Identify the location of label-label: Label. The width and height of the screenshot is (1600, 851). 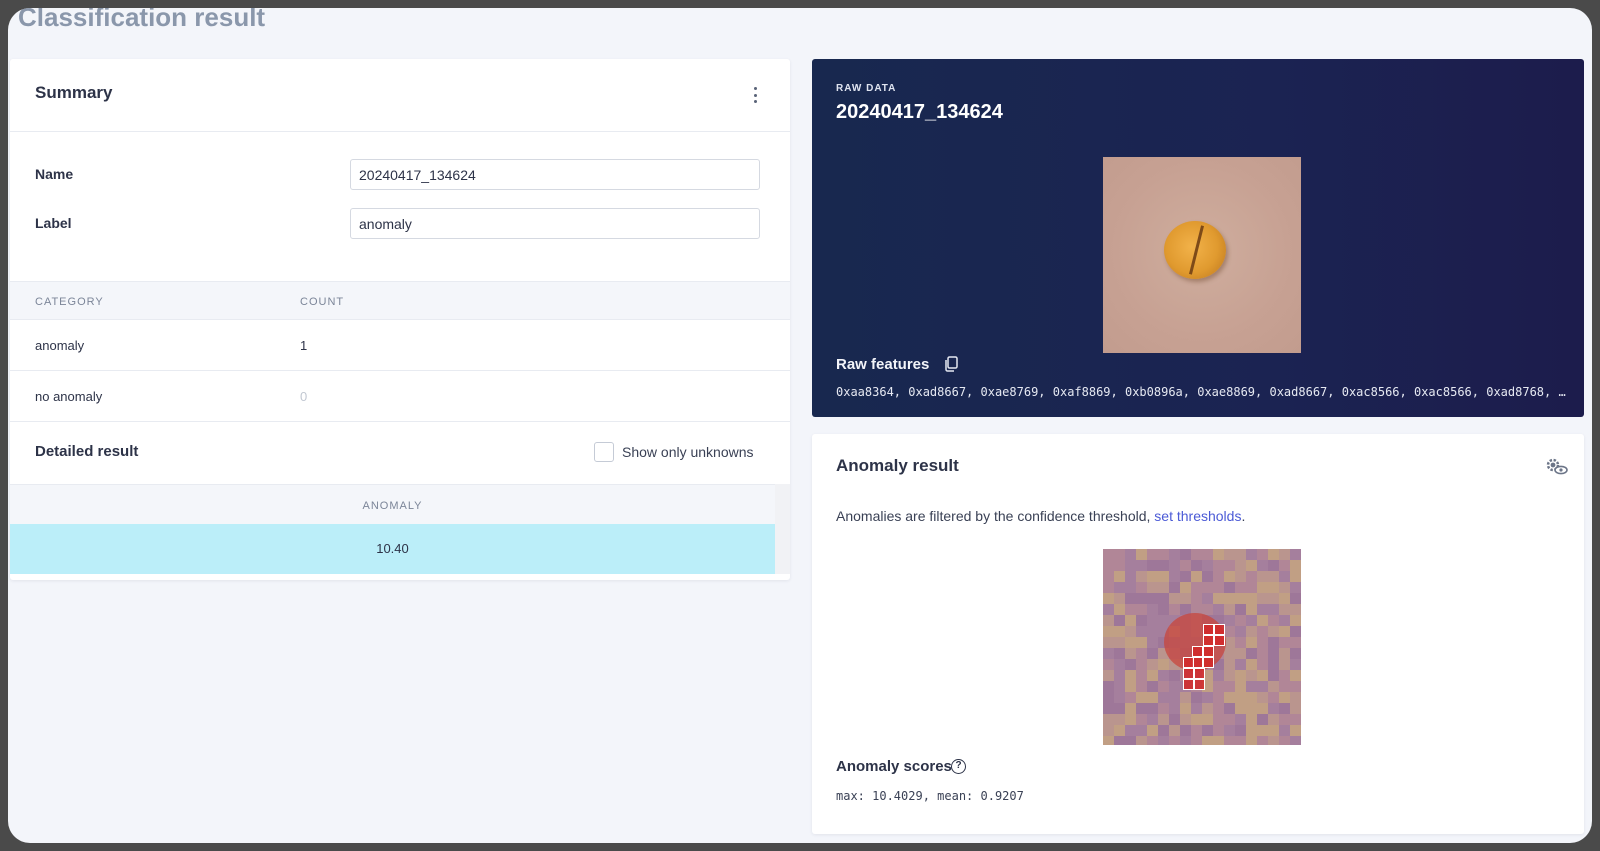
(53, 223).